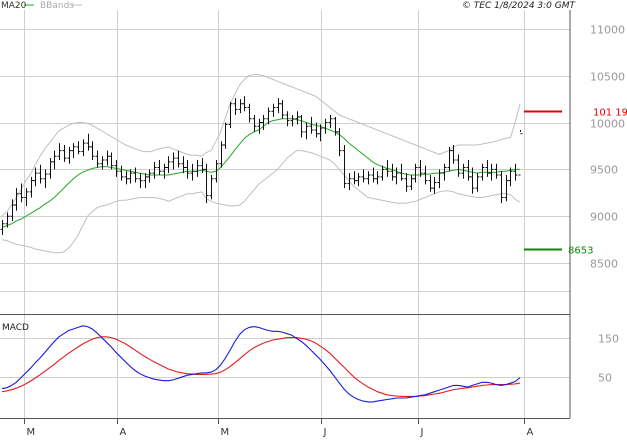  Describe the element at coordinates (604, 264) in the screenshot. I see `y-tick-label: 8500` at that location.